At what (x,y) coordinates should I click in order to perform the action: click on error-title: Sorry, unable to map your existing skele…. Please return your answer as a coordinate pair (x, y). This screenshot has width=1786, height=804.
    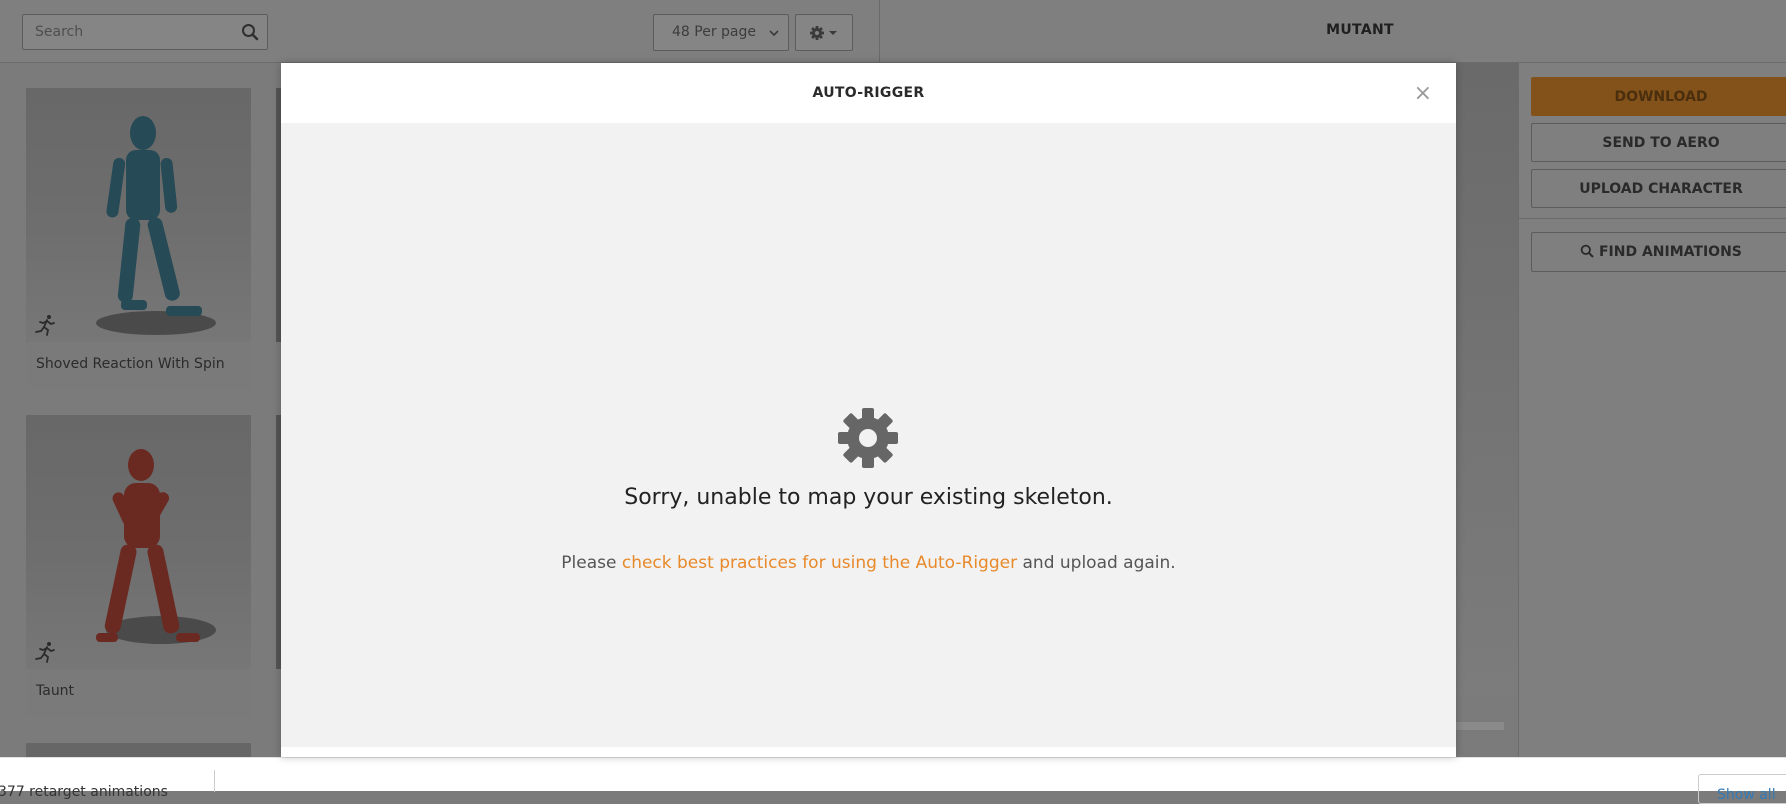
    Looking at the image, I should click on (868, 497).